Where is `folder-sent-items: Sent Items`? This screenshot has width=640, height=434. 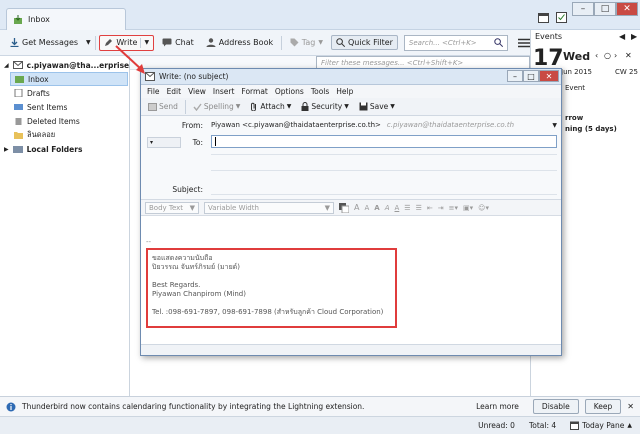 folder-sent-items: Sent Items is located at coordinates (69, 107).